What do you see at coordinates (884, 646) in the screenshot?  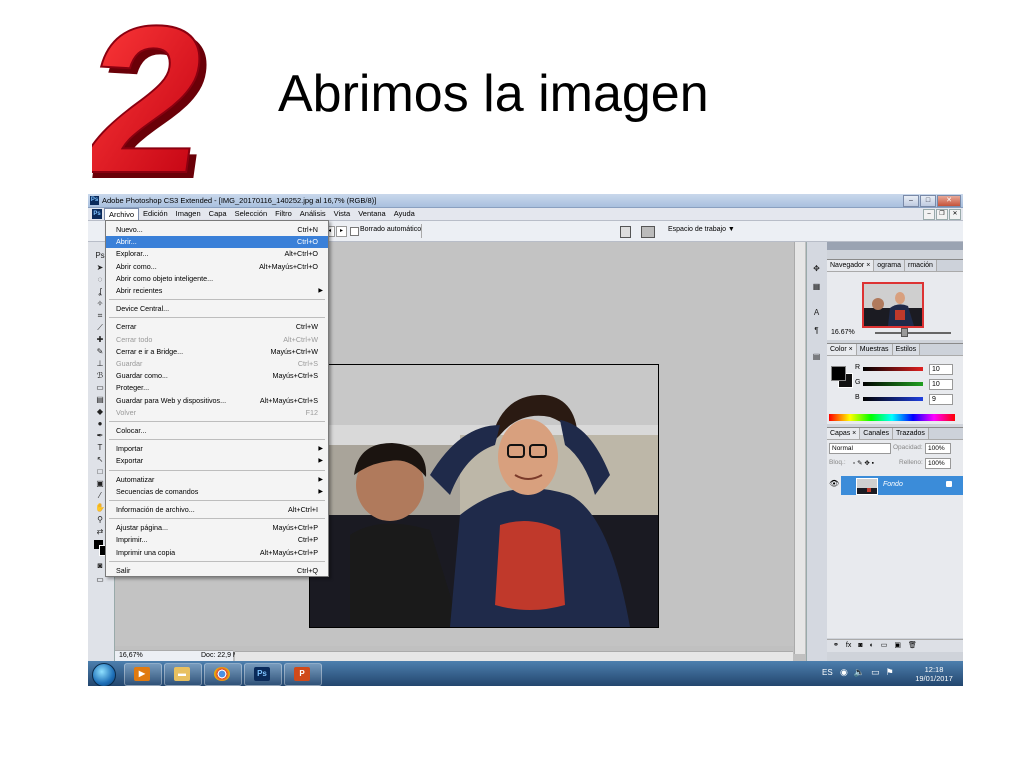 I see `new-group-icon: ▭` at bounding box center [884, 646].